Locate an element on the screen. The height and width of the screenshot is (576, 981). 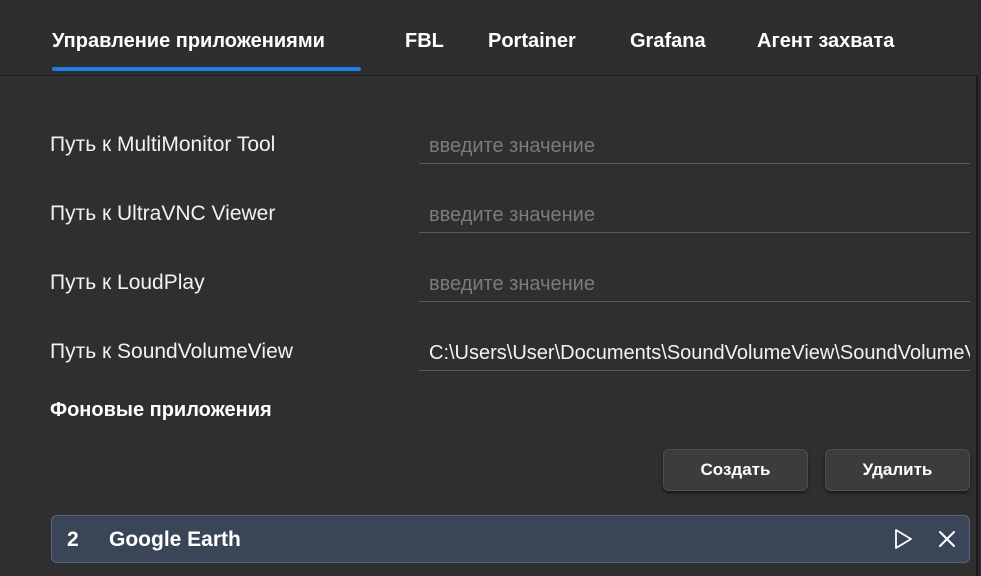
tab-capture-agent: Агент захвата is located at coordinates (825, 41).